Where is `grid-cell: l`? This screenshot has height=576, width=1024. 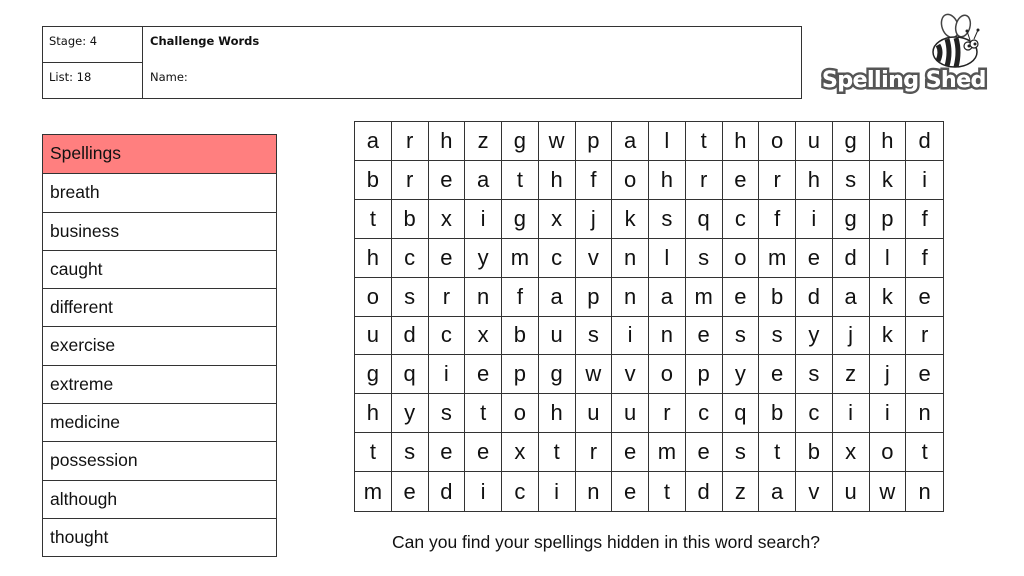
grid-cell: l is located at coordinates (888, 258).